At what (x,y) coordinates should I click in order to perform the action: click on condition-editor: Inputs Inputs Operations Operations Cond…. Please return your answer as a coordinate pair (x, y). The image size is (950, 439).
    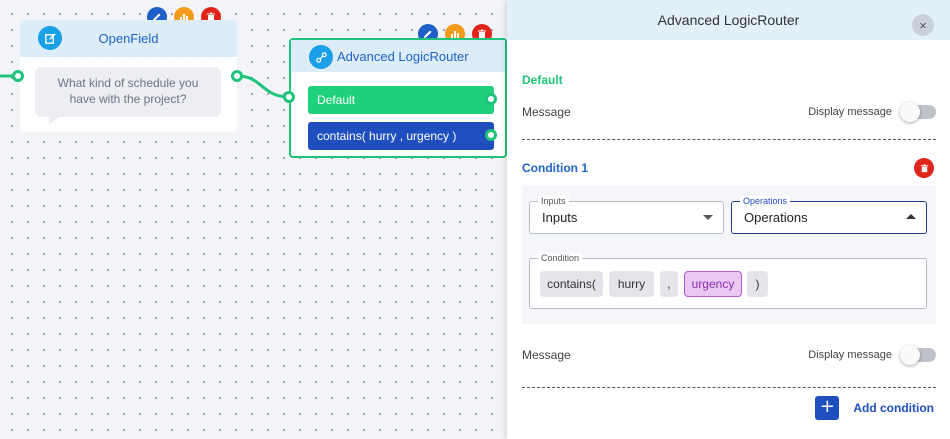
    Looking at the image, I should click on (729, 255).